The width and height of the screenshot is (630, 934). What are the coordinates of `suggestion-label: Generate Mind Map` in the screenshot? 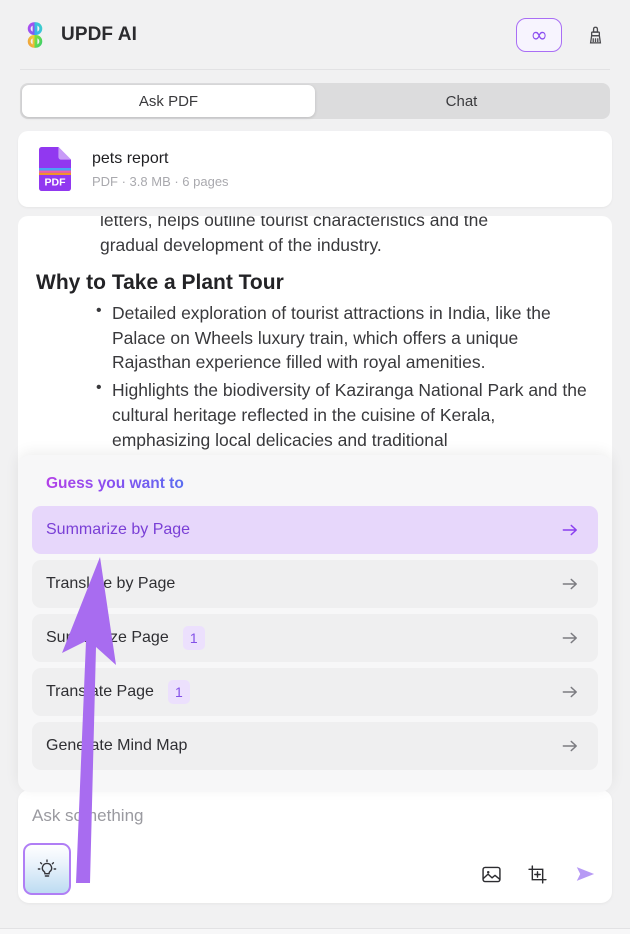 It's located at (117, 745).